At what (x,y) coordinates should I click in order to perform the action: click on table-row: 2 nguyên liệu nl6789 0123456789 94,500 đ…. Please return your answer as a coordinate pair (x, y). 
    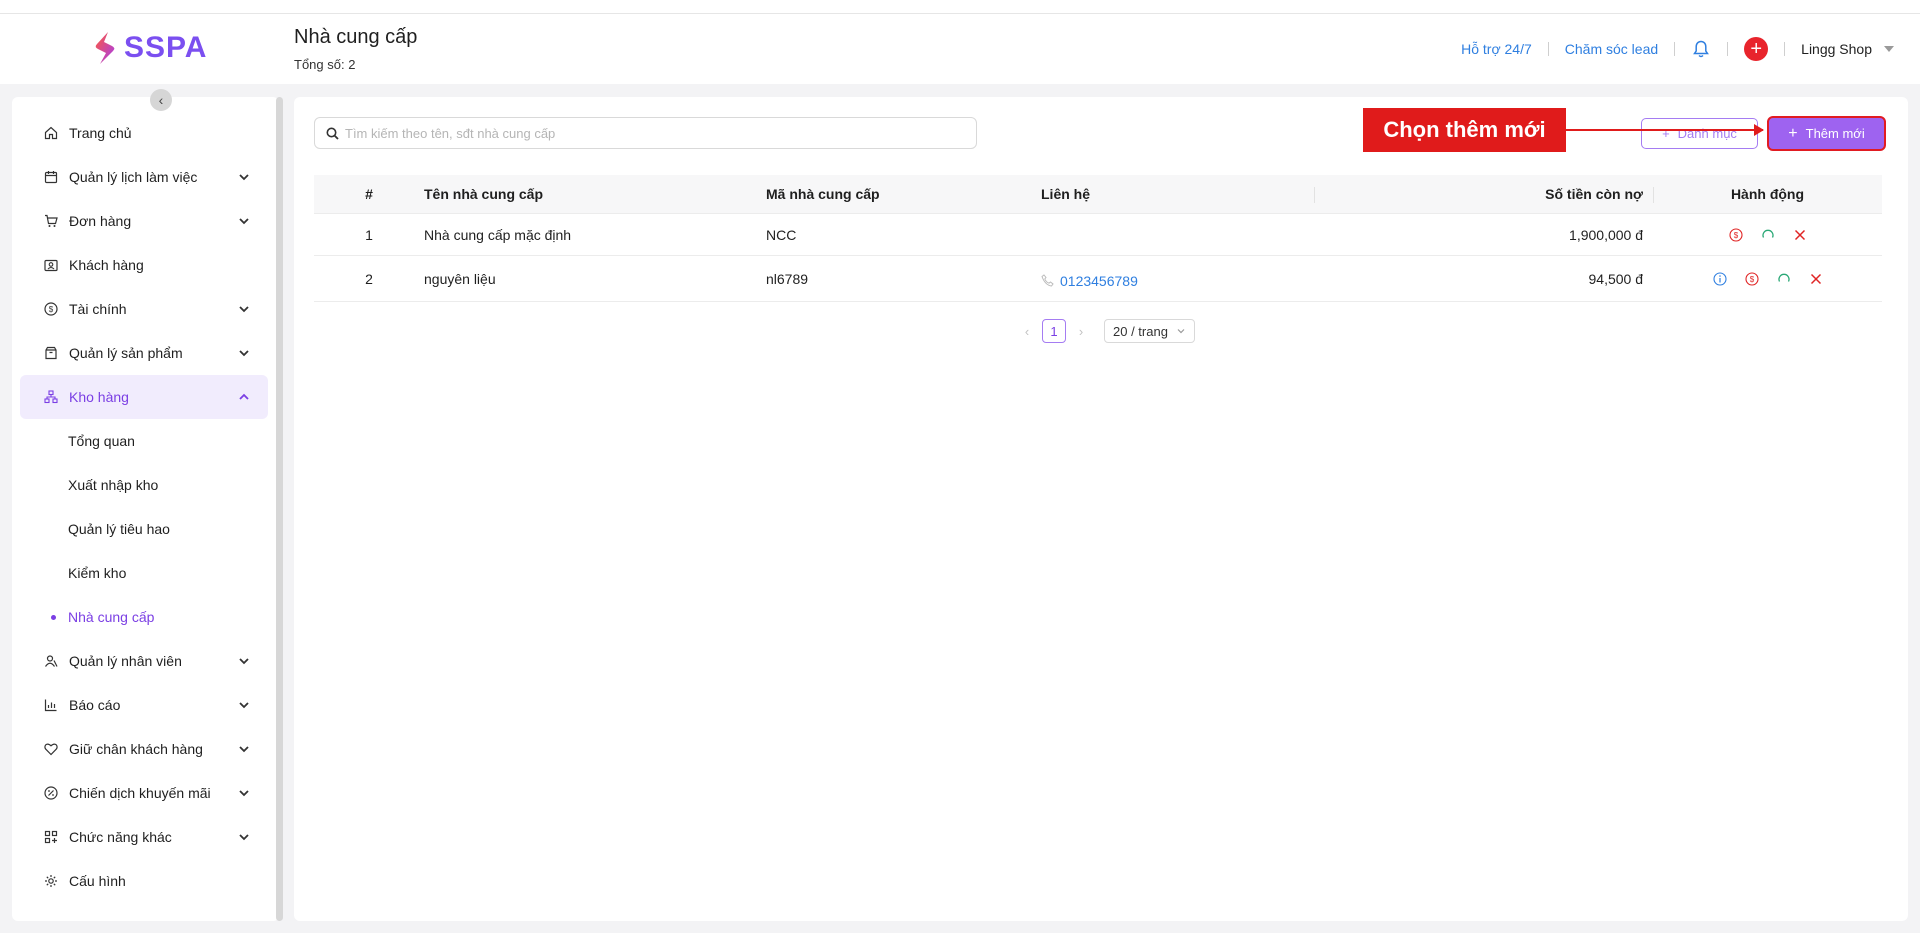
    Looking at the image, I should click on (1098, 279).